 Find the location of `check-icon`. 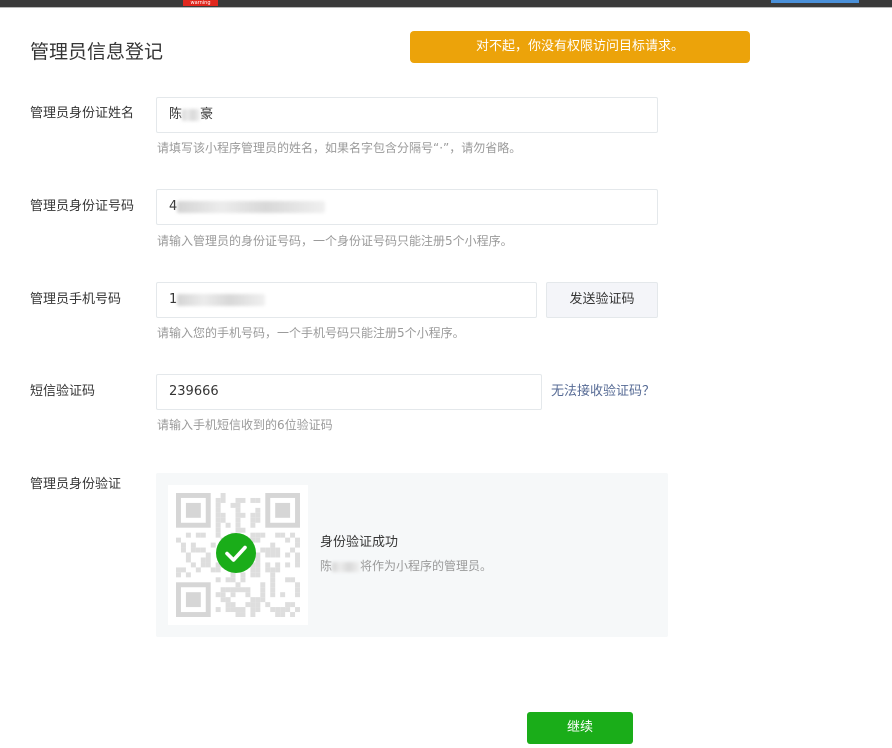

check-icon is located at coordinates (236, 553).